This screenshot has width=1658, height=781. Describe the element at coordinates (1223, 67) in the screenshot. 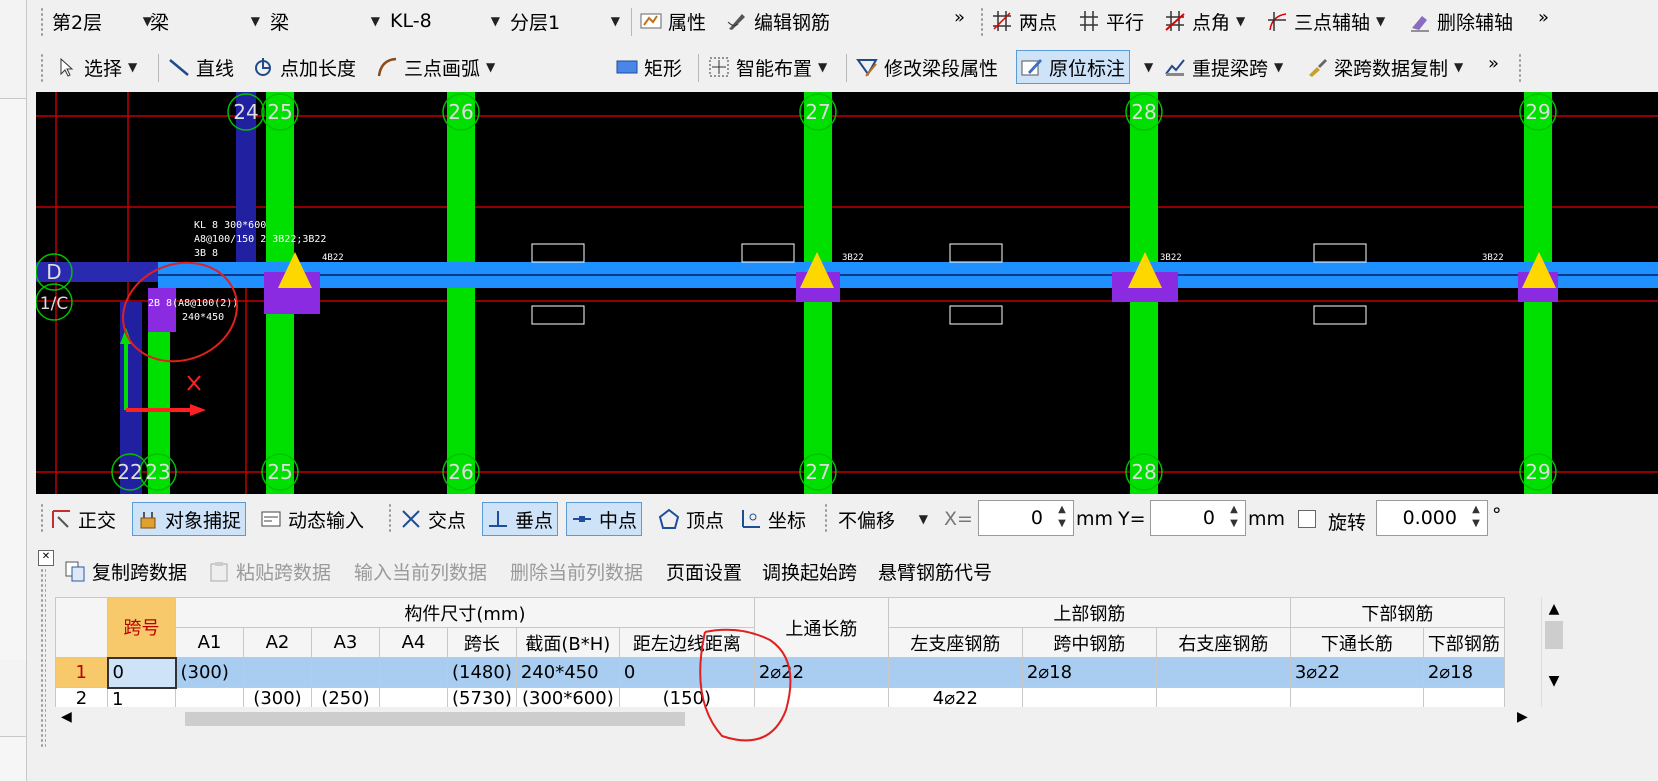

I see `re-extract-span-button: 重提梁跨 ▼` at that location.